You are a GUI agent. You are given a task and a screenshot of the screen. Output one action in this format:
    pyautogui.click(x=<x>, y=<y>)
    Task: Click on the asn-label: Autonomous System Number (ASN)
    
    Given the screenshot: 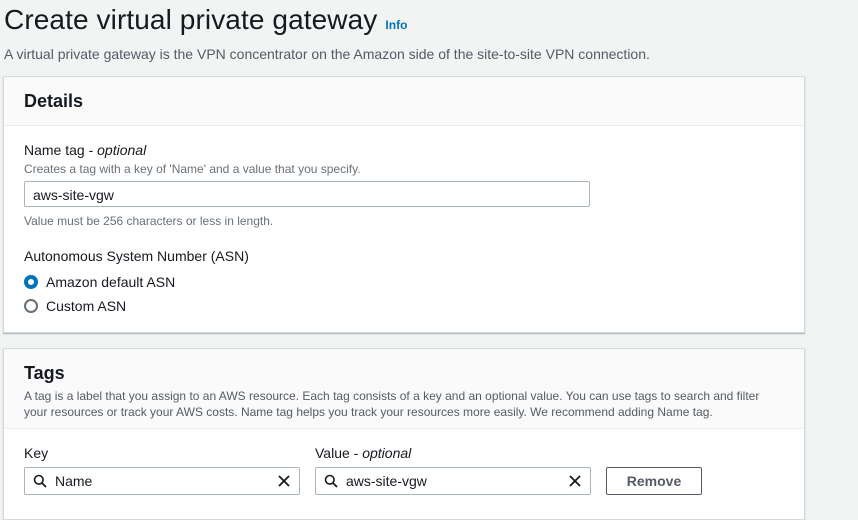 What is the action you would take?
    pyautogui.click(x=136, y=256)
    